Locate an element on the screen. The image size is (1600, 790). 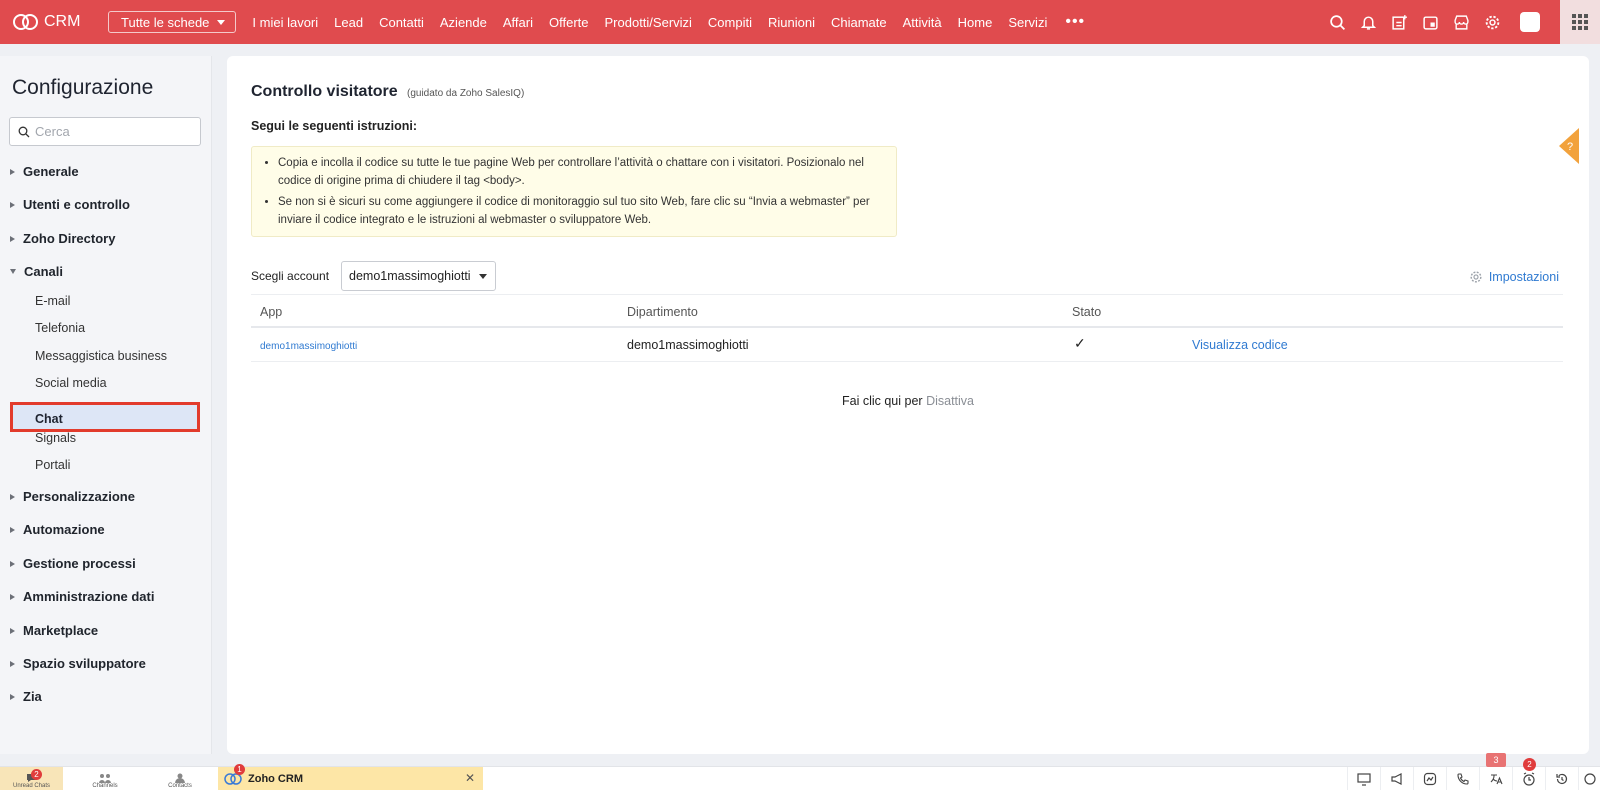
view-code-link: Visualizza codice is located at coordinates (1240, 345).